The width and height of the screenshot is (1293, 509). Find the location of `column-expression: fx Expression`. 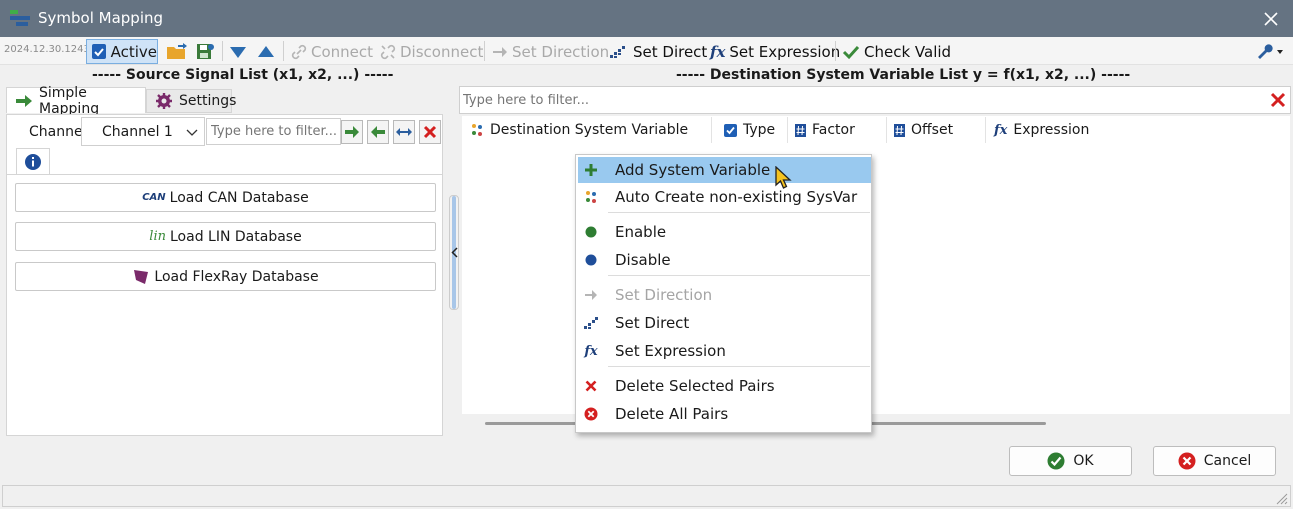

column-expression: fx Expression is located at coordinates (1048, 130).